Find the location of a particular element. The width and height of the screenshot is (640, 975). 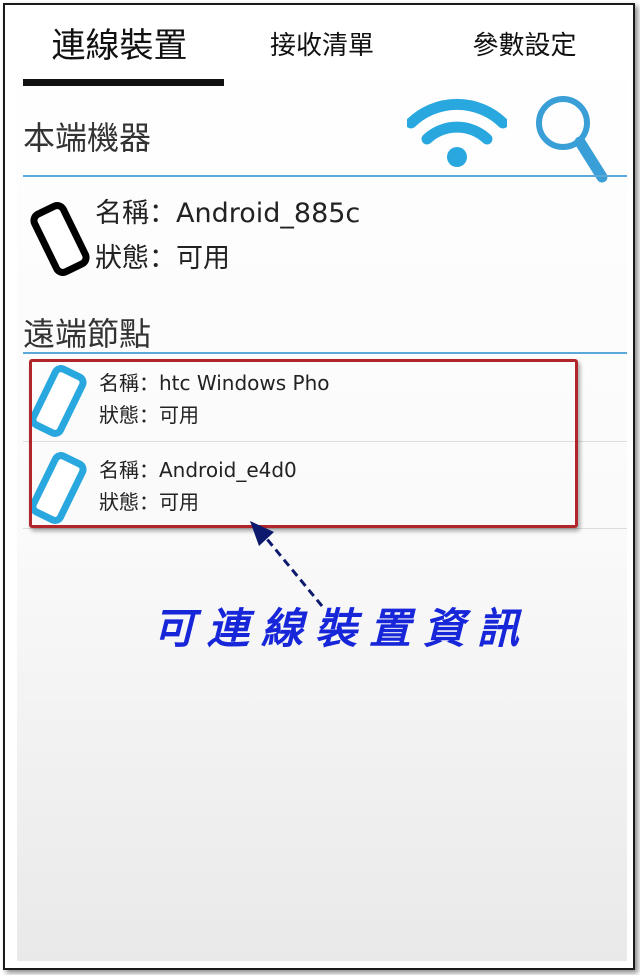

local-status-row: 狀態：可用 is located at coordinates (162, 255).